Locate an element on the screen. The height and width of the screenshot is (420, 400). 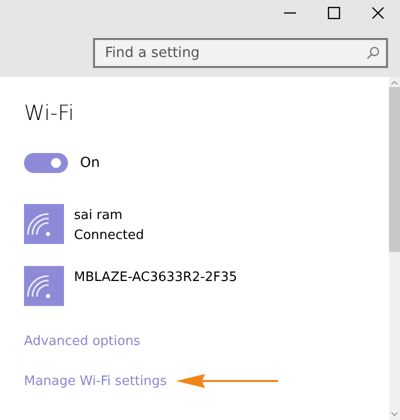
scroll-down-icon is located at coordinates (394, 414).